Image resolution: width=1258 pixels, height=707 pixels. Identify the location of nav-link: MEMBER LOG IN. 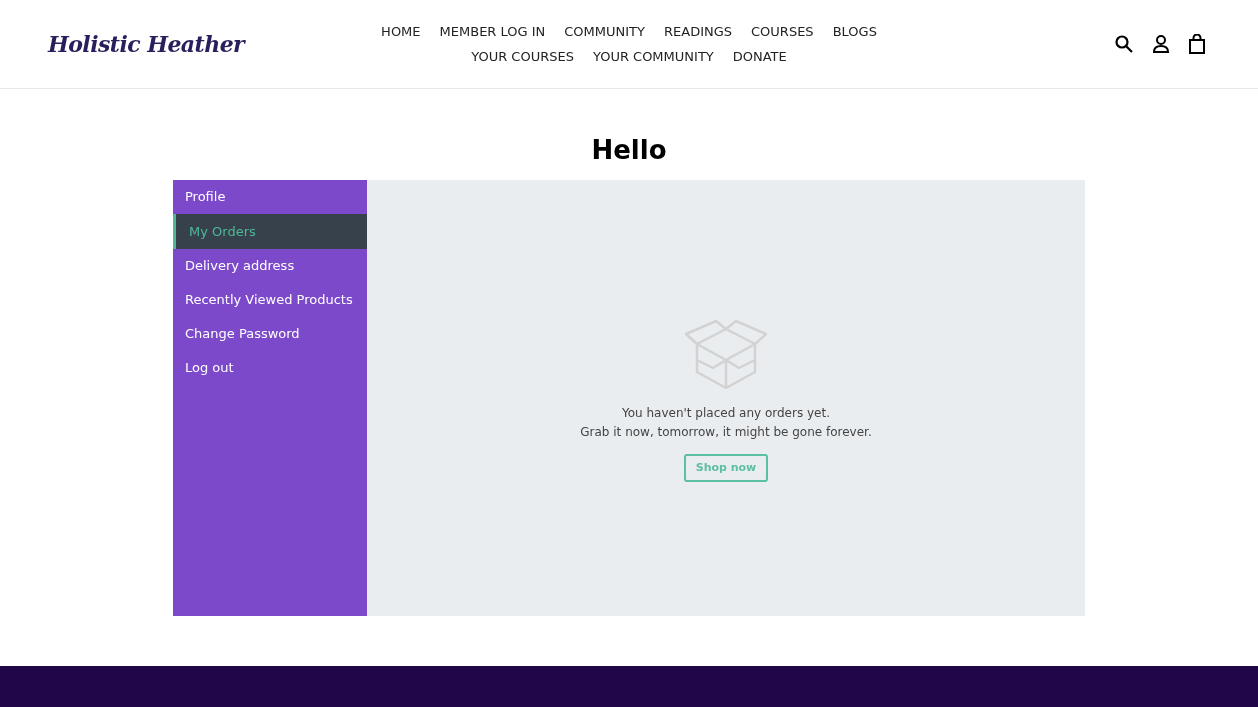
(492, 31).